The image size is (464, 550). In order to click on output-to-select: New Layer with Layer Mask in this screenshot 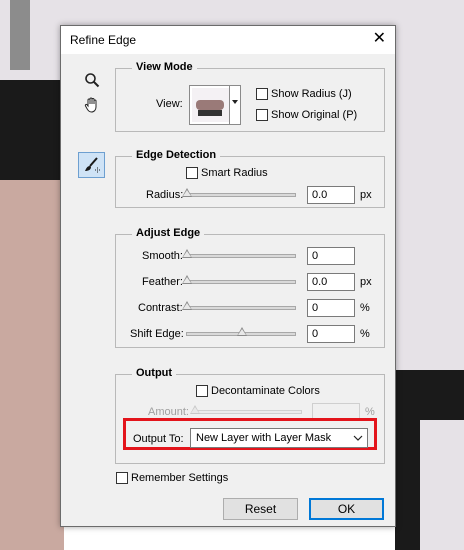, I will do `click(279, 438)`.